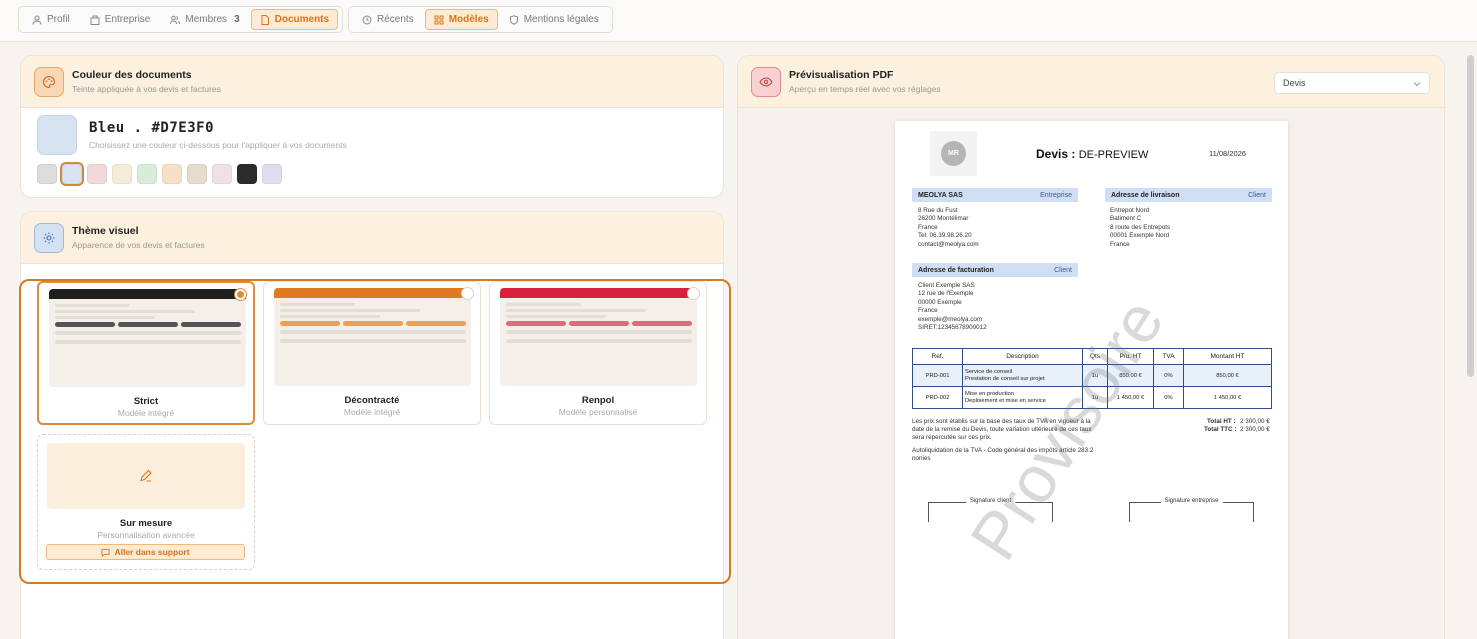 The width and height of the screenshot is (1477, 639). Describe the element at coordinates (95, 20) in the screenshot. I see `building-icon` at that location.